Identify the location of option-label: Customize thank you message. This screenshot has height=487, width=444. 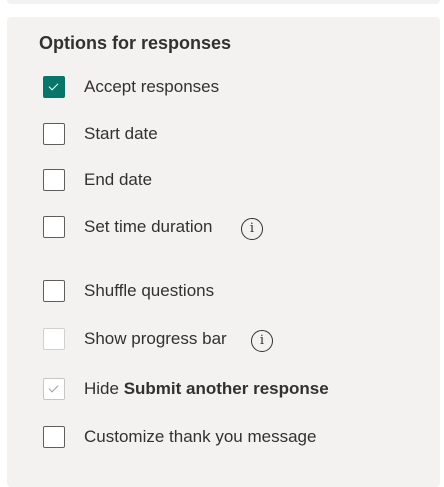
(200, 436).